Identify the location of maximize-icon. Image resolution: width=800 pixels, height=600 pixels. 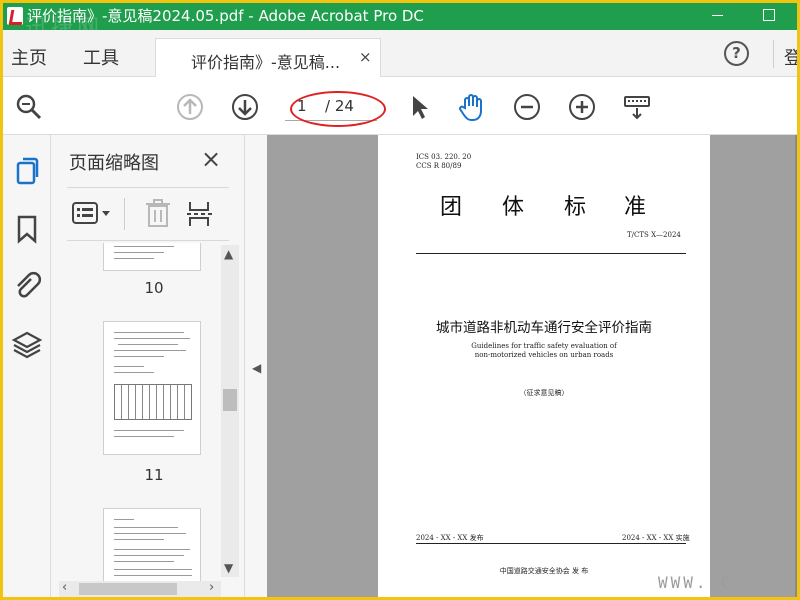
(769, 15).